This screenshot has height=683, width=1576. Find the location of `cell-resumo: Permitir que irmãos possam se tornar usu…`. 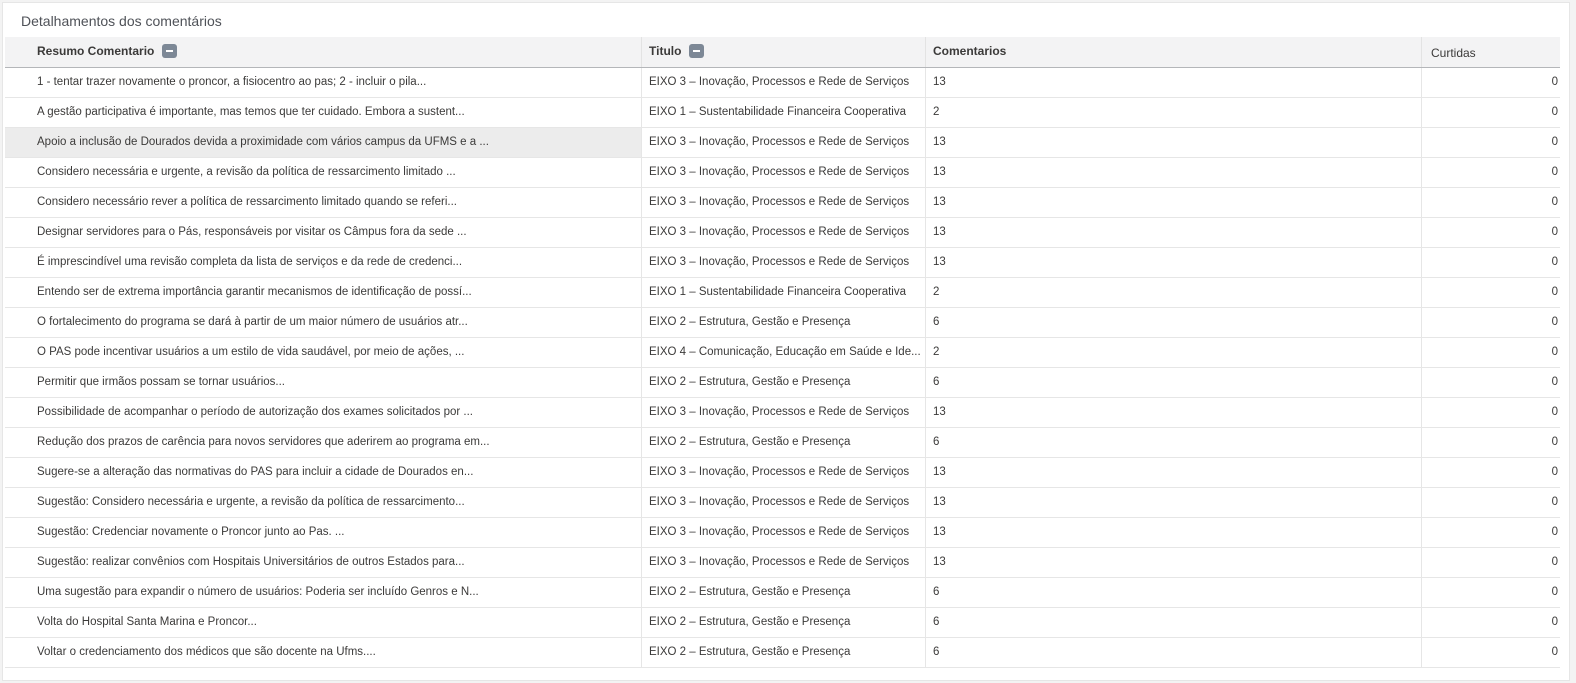

cell-resumo: Permitir que irmãos possam se tornar usu… is located at coordinates (323, 382).